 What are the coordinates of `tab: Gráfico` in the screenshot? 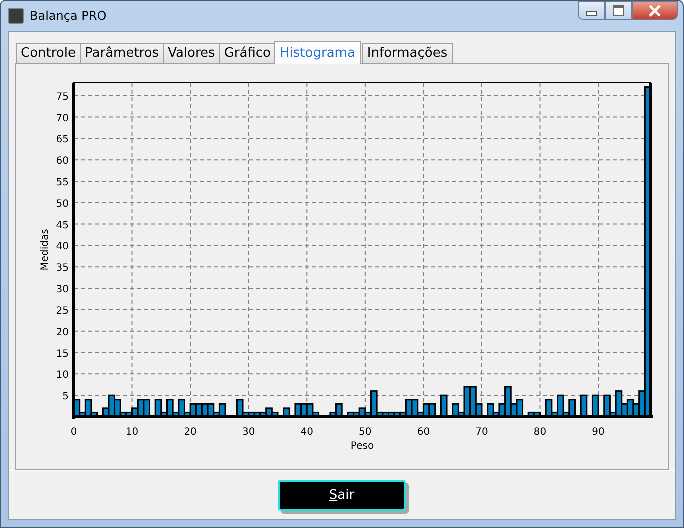 It's located at (247, 53).